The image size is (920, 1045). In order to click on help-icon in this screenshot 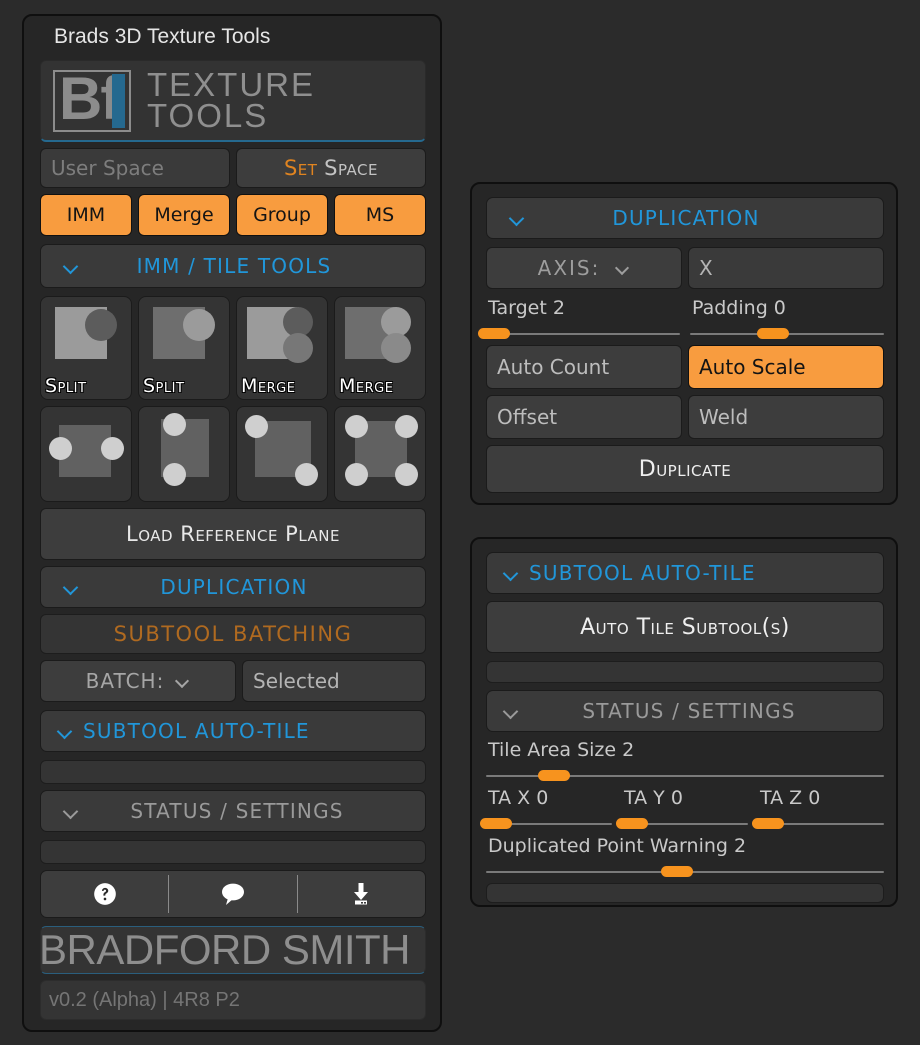, I will do `click(104, 894)`.